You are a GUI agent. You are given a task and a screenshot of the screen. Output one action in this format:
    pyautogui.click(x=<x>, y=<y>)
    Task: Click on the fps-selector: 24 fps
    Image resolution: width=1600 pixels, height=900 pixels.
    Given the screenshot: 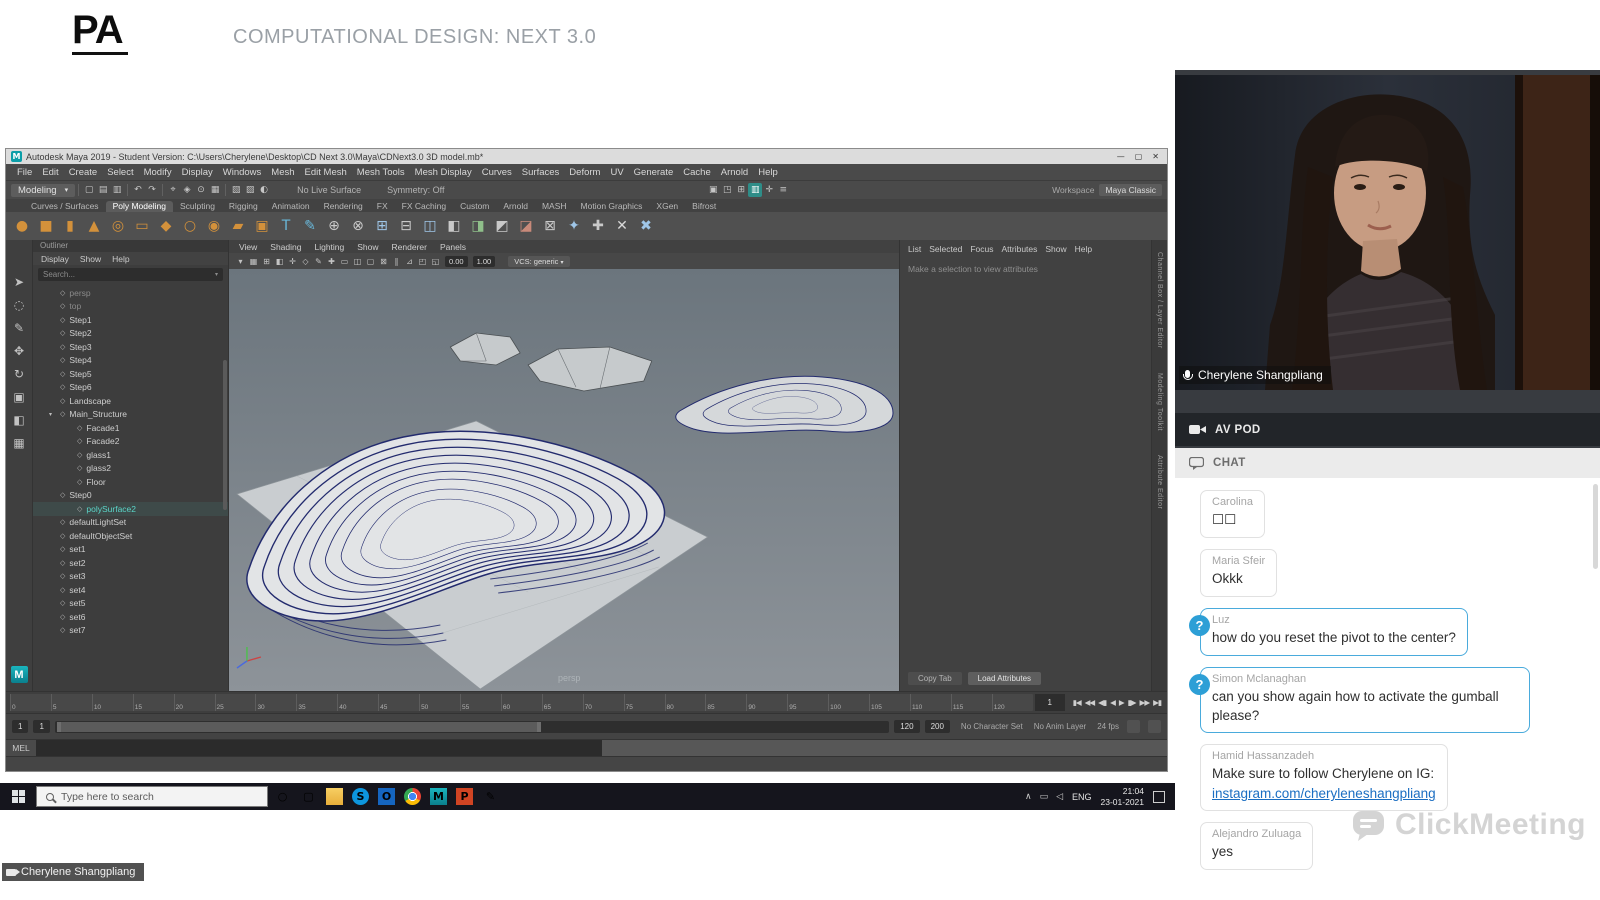 What is the action you would take?
    pyautogui.click(x=1108, y=726)
    